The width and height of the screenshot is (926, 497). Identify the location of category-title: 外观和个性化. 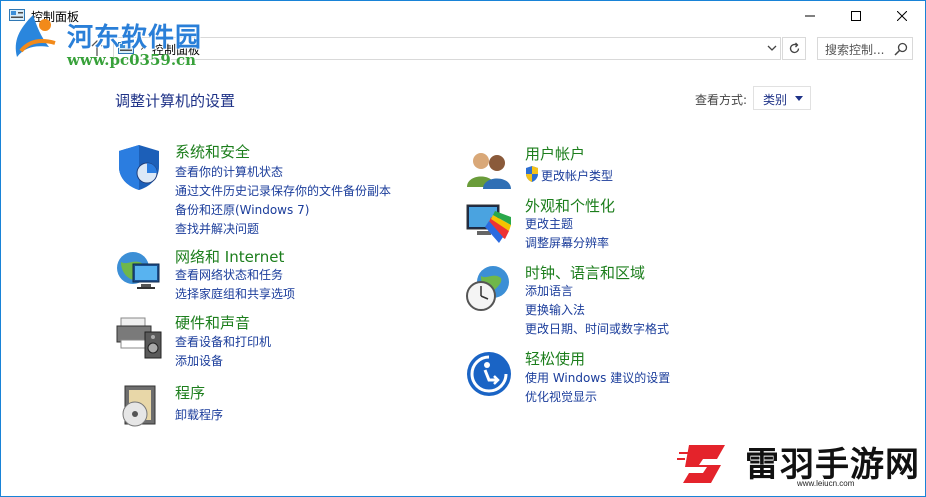
(570, 205).